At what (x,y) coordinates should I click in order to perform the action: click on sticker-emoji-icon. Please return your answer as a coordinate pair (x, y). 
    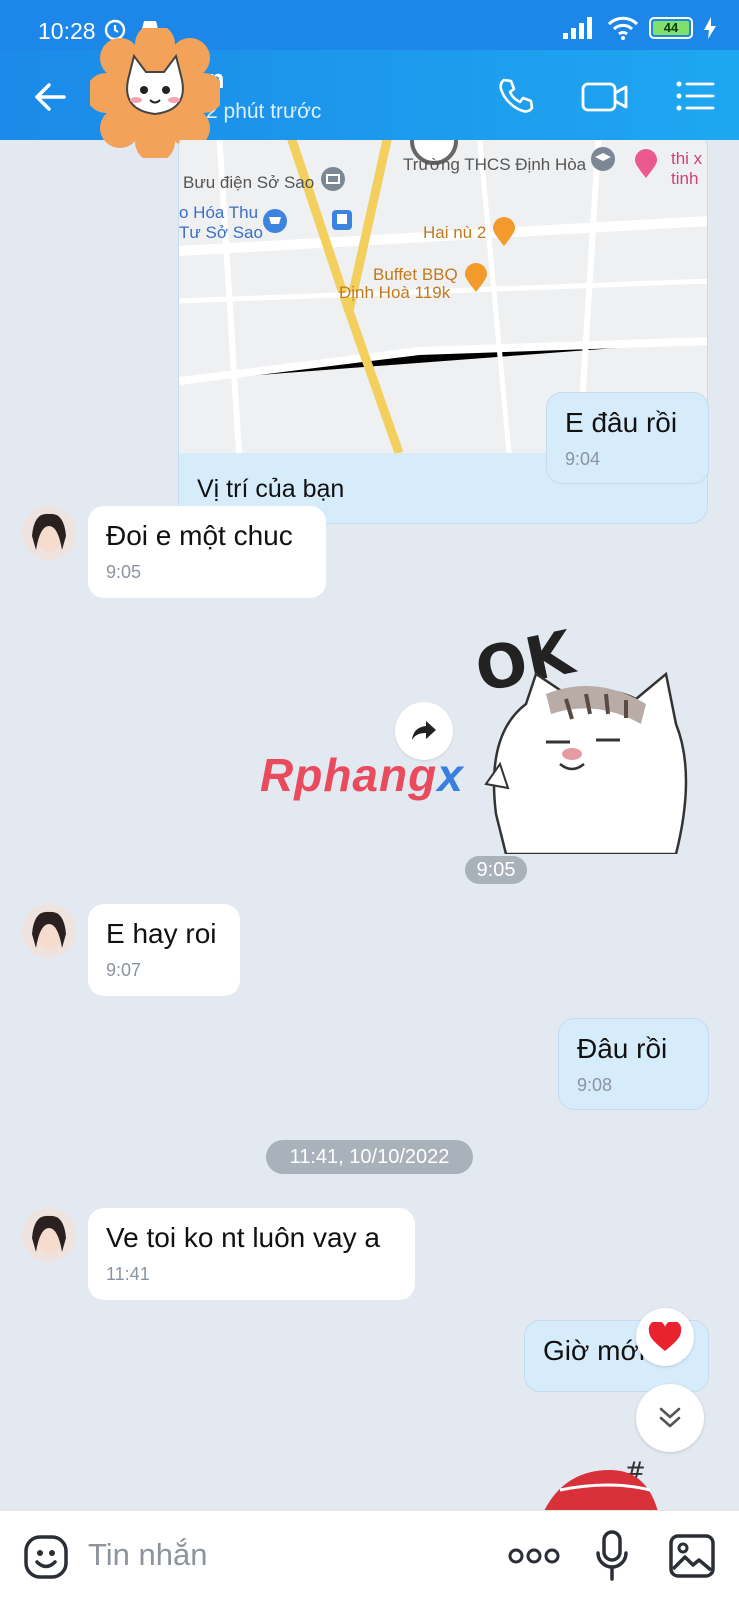
    Looking at the image, I should click on (46, 1557).